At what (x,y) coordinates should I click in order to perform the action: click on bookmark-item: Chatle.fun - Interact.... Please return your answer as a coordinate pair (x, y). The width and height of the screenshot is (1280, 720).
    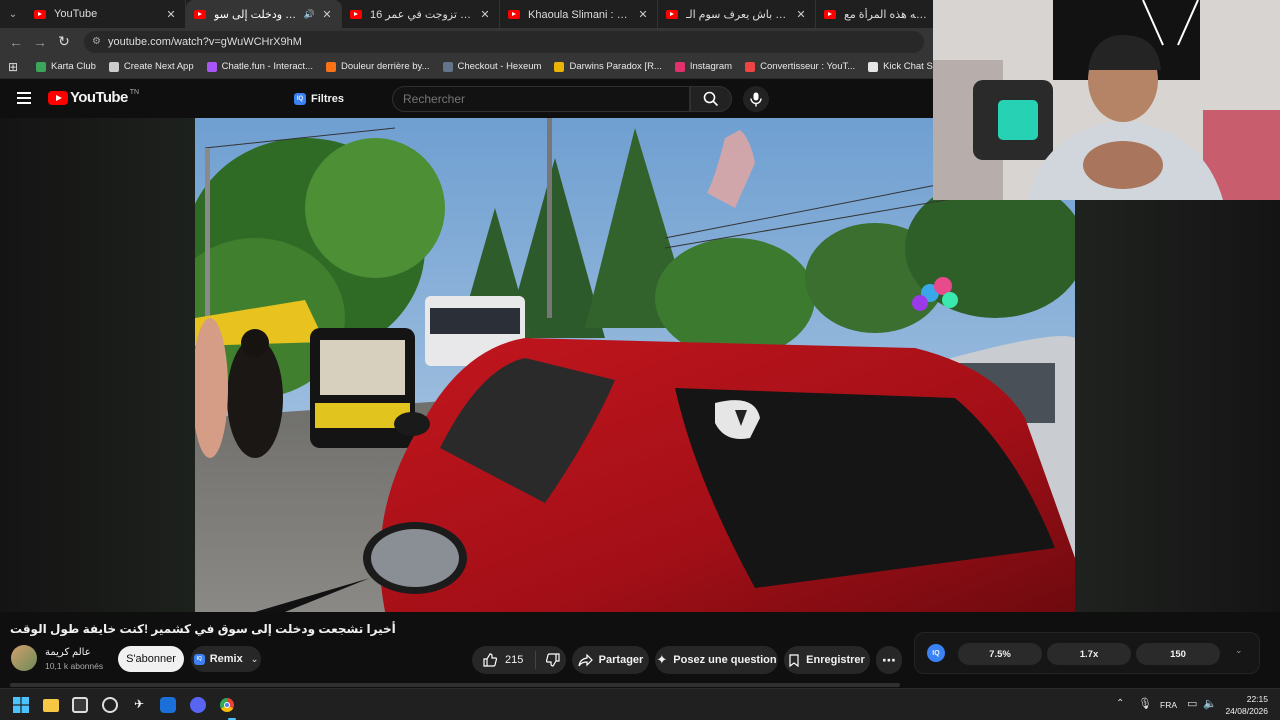
    Looking at the image, I should click on (259, 66).